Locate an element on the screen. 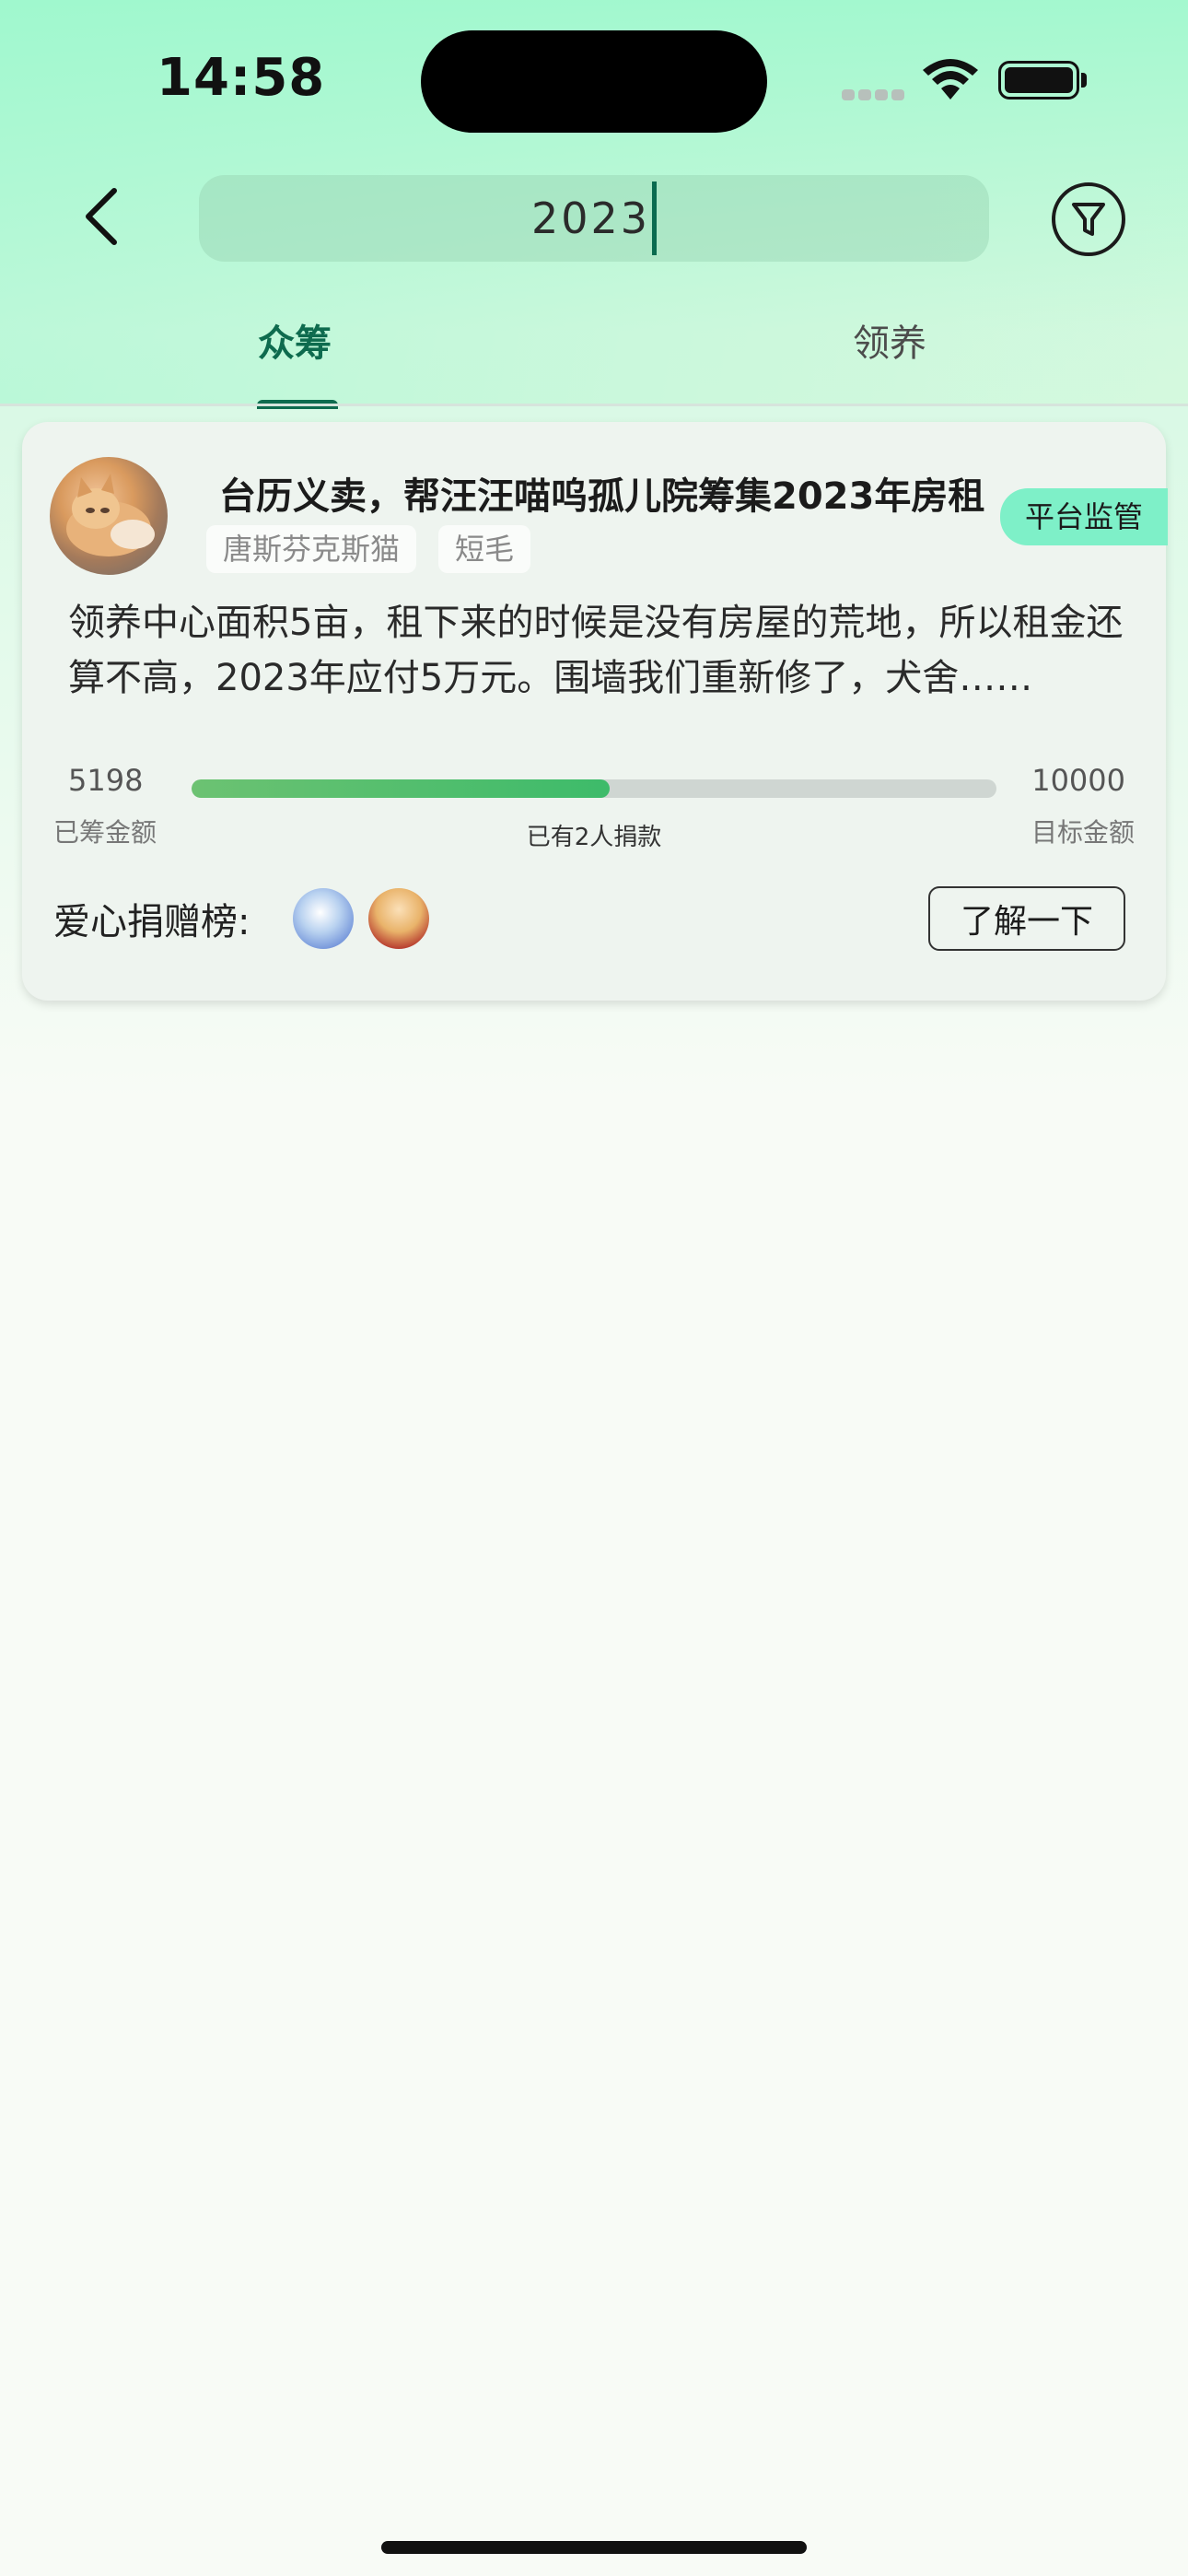 Image resolution: width=1188 pixels, height=2576 pixels. battery-icon is located at coordinates (1038, 80).